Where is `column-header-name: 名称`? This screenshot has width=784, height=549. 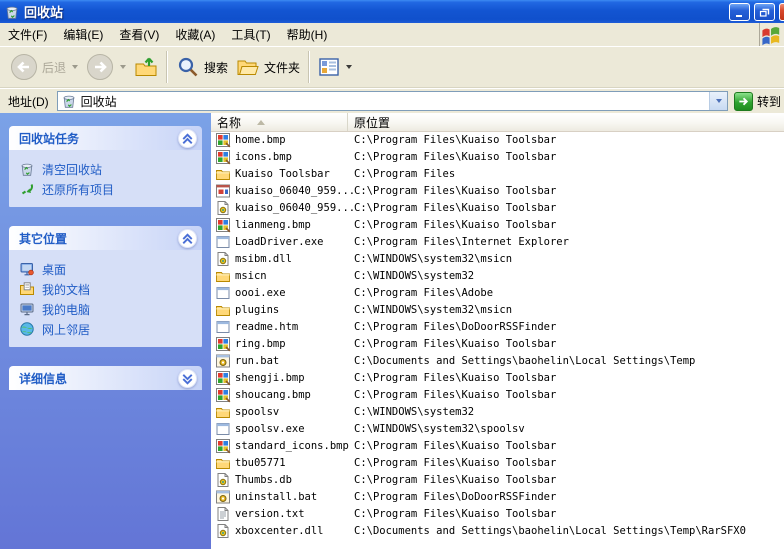
column-header-name: 名称 is located at coordinates (279, 122).